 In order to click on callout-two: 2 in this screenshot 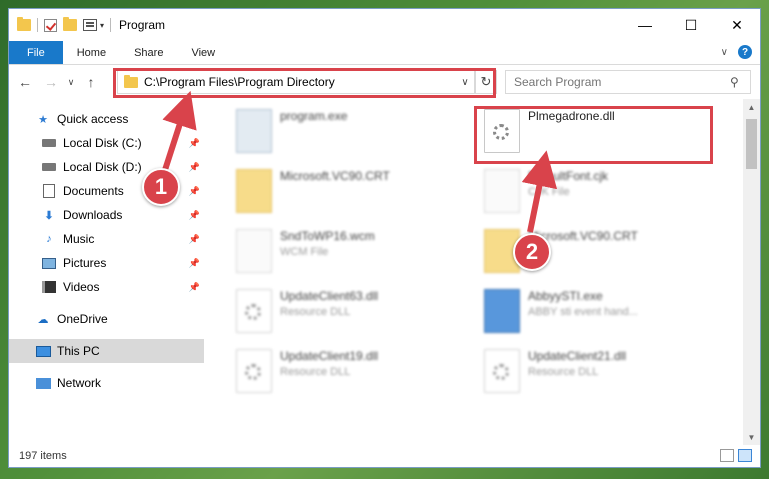, I will do `click(532, 252)`.